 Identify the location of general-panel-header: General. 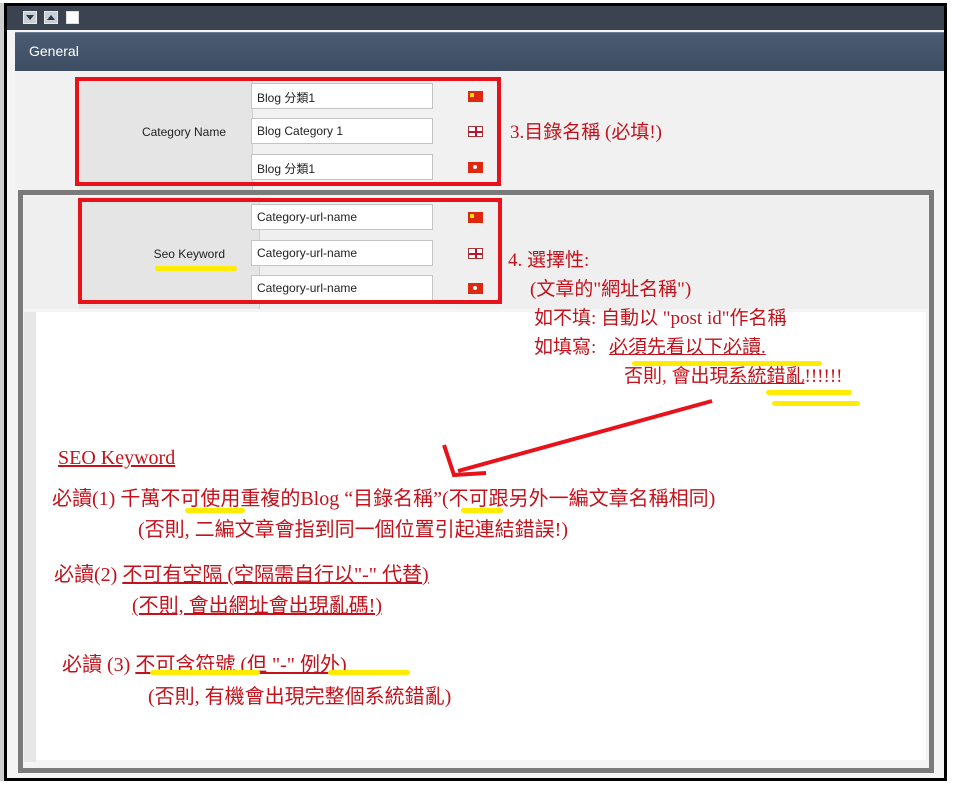
(479, 51).